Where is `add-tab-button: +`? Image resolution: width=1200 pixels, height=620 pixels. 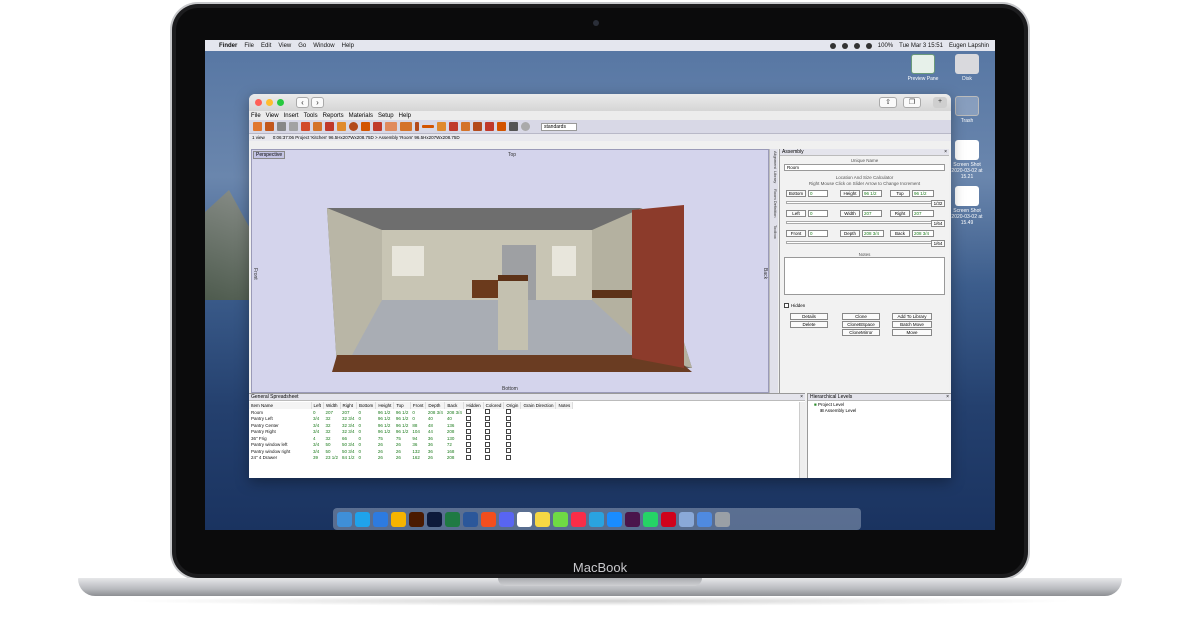
add-tab-button: + is located at coordinates (940, 102).